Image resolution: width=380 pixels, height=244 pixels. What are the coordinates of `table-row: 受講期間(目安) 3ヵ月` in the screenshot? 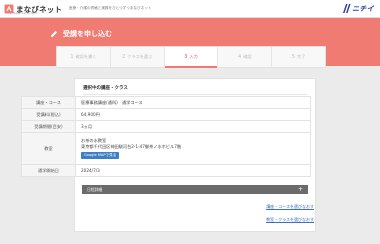 It's located at (166, 126).